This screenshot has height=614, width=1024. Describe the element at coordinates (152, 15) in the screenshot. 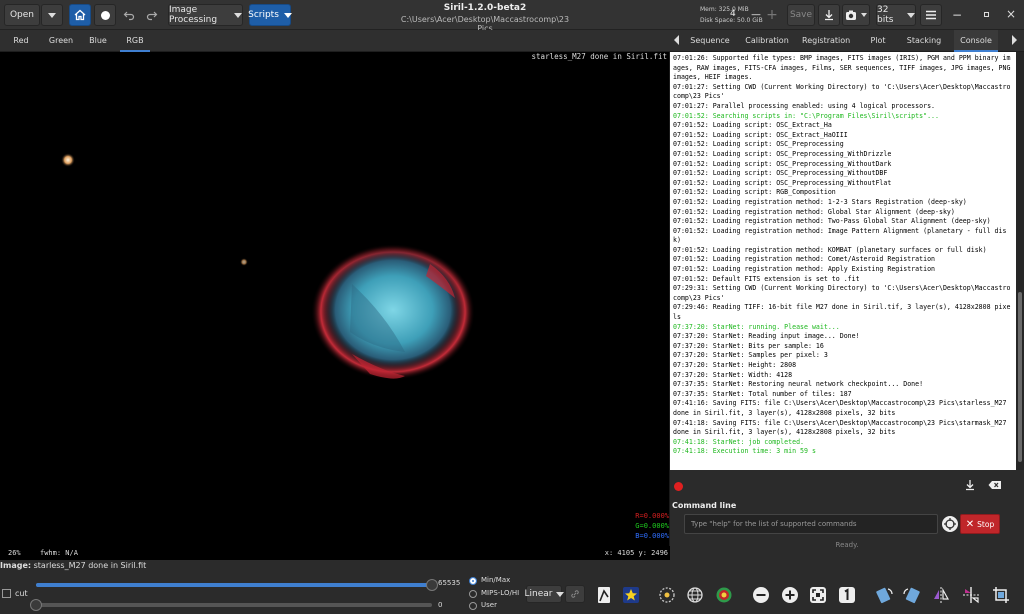

I see `redo-button` at that location.